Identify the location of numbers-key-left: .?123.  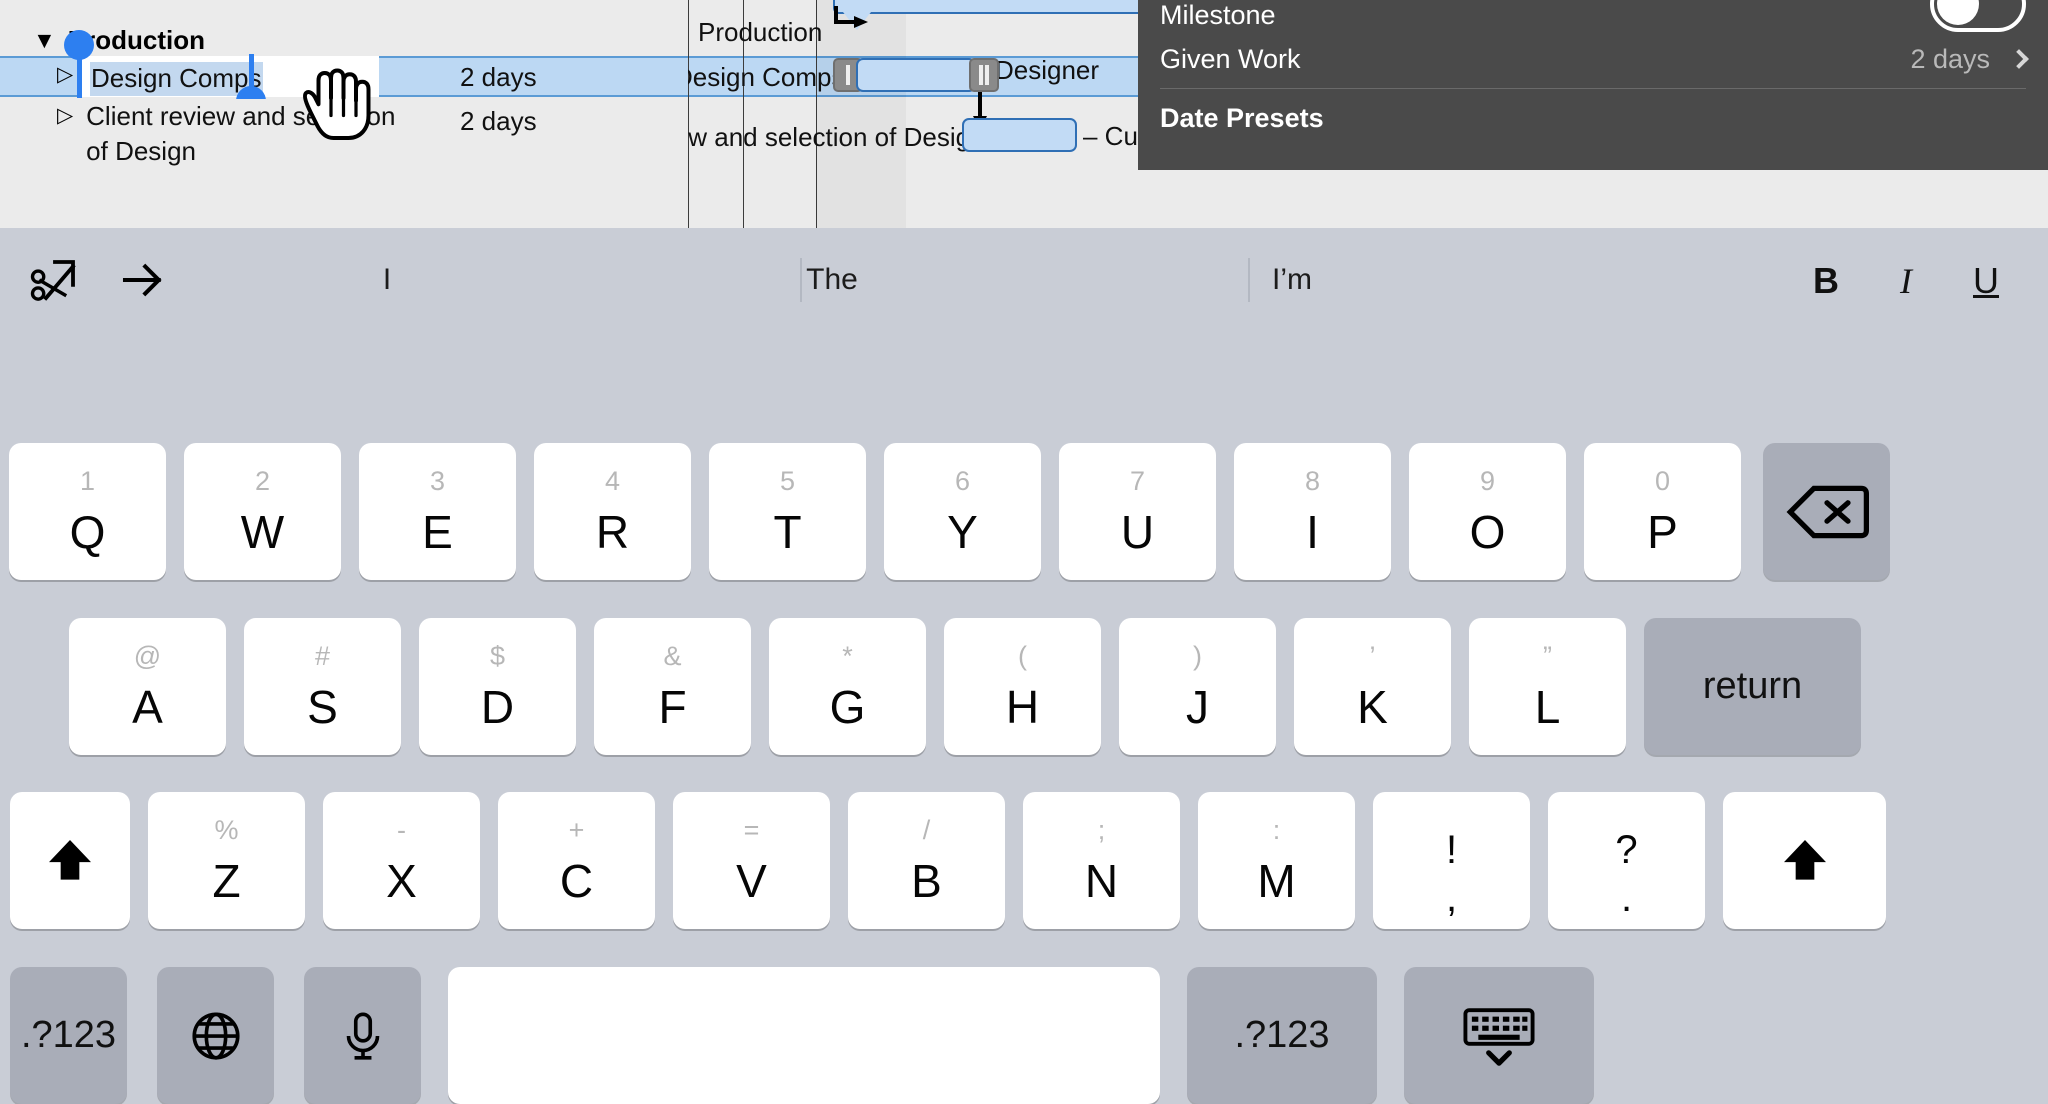
(68, 1035).